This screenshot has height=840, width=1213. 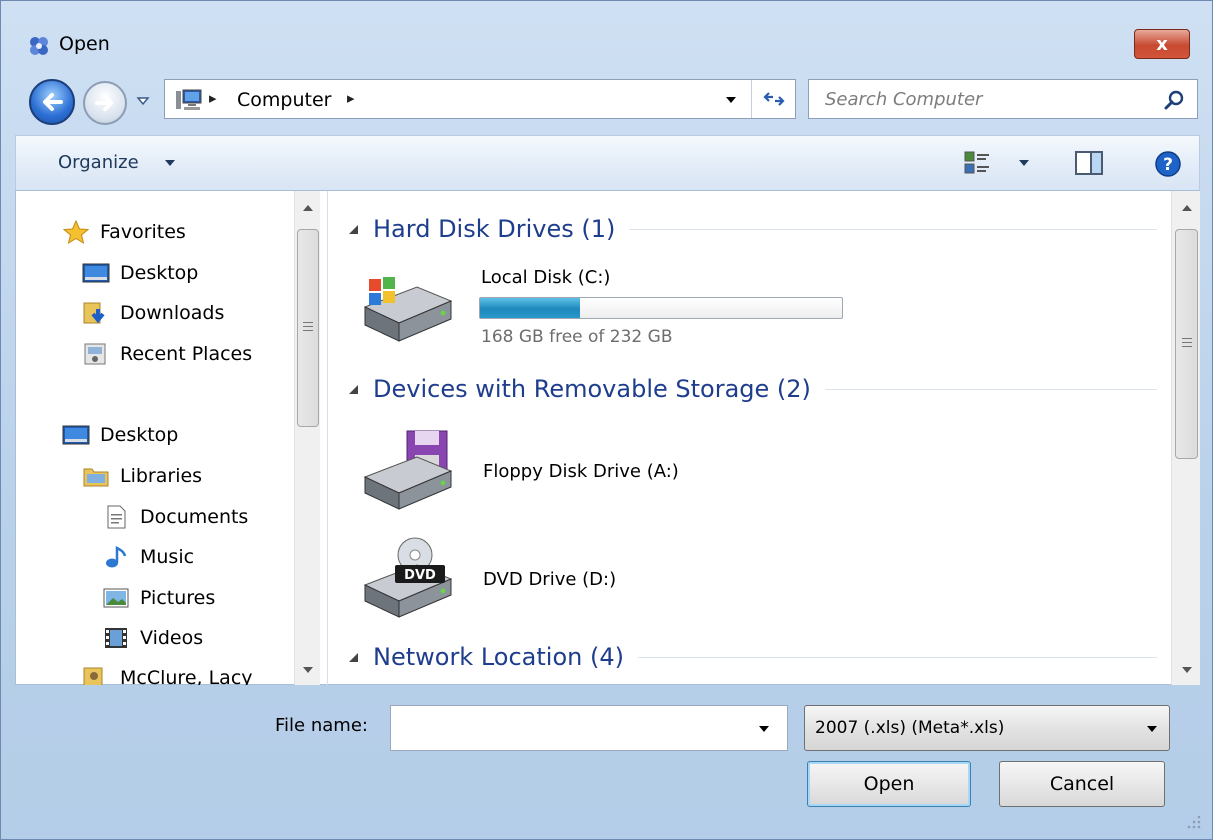 I want to click on recent-places-icon, so click(x=95, y=354).